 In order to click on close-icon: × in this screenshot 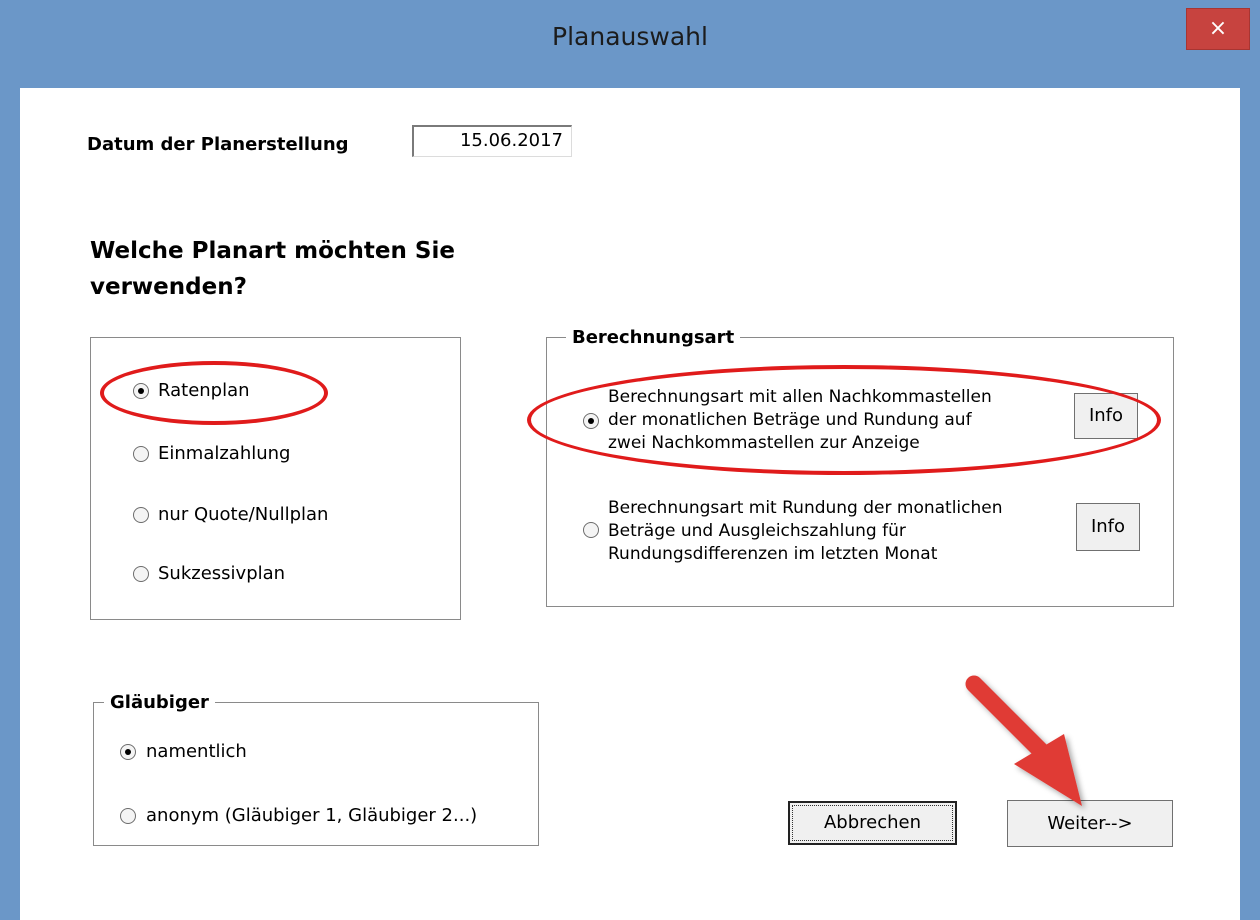, I will do `click(1218, 28)`.